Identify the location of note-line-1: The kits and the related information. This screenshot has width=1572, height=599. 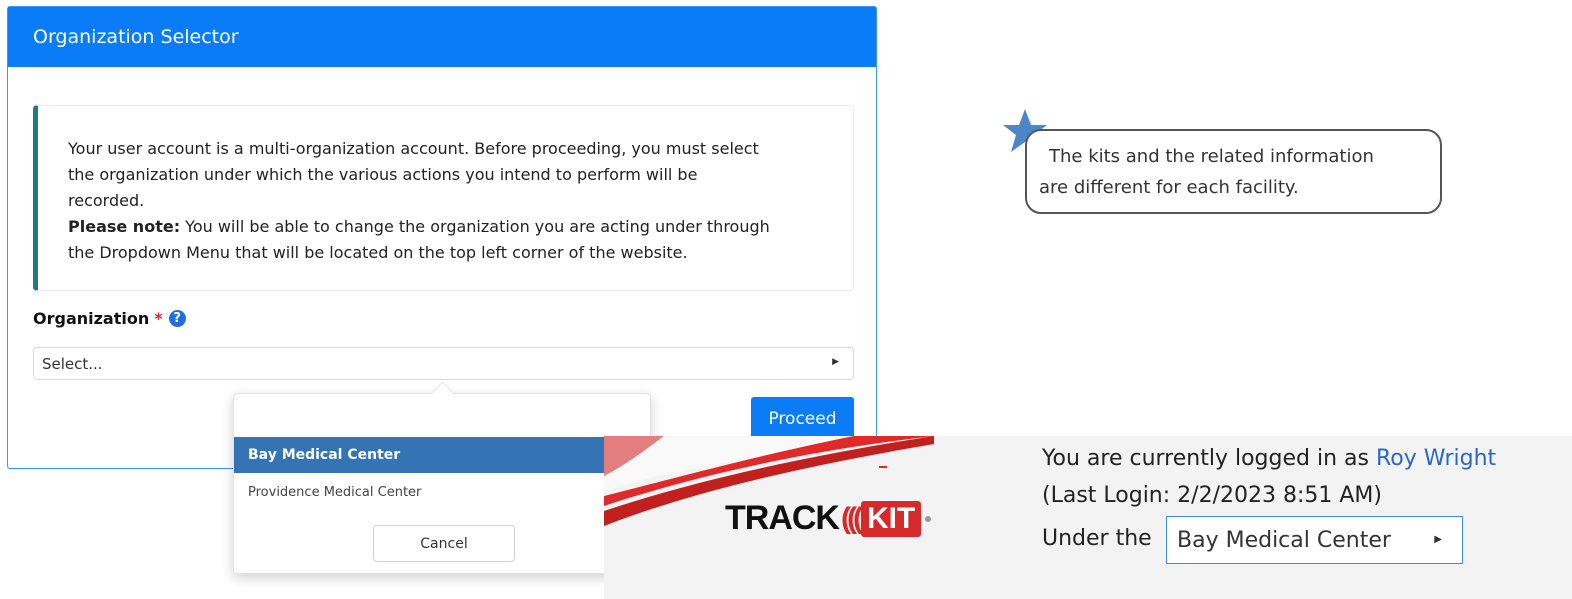
(1211, 156).